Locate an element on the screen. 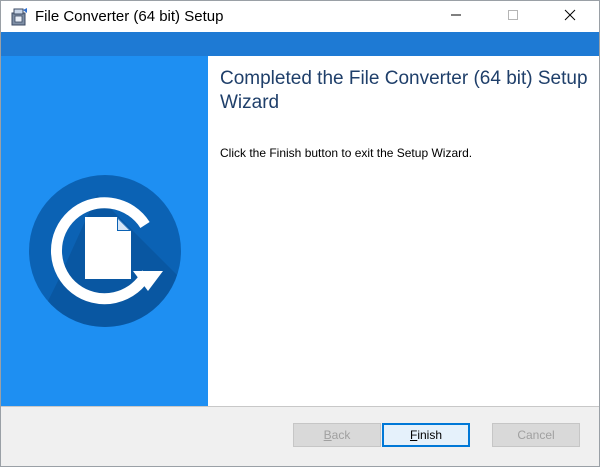 The width and height of the screenshot is (600, 467). maximize-icon is located at coordinates (513, 17).